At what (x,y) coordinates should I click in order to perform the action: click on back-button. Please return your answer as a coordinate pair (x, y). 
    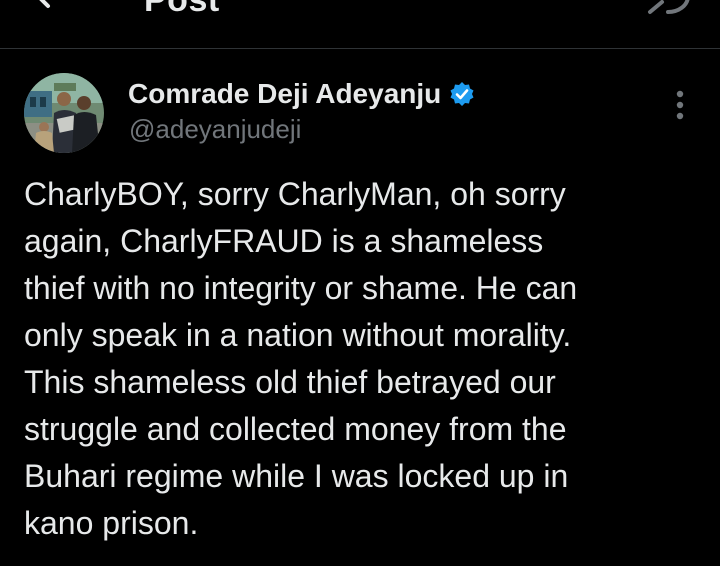
    Looking at the image, I should click on (48, 7).